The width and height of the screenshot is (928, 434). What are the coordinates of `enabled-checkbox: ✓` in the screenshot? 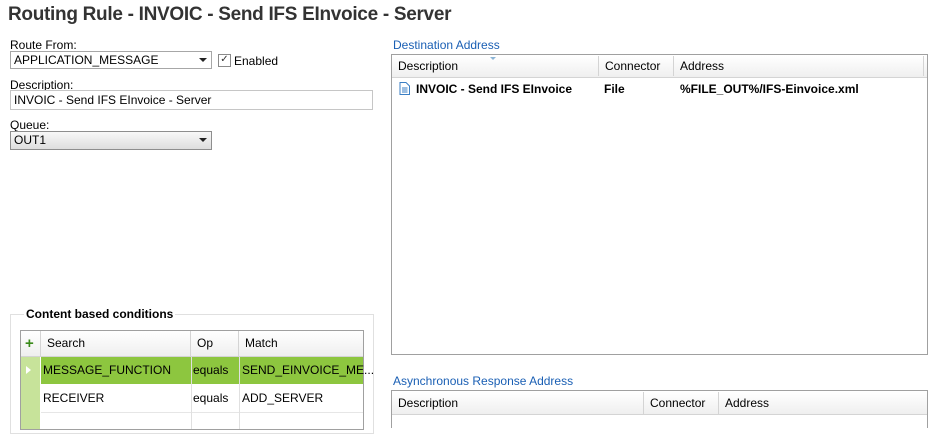 It's located at (224, 60).